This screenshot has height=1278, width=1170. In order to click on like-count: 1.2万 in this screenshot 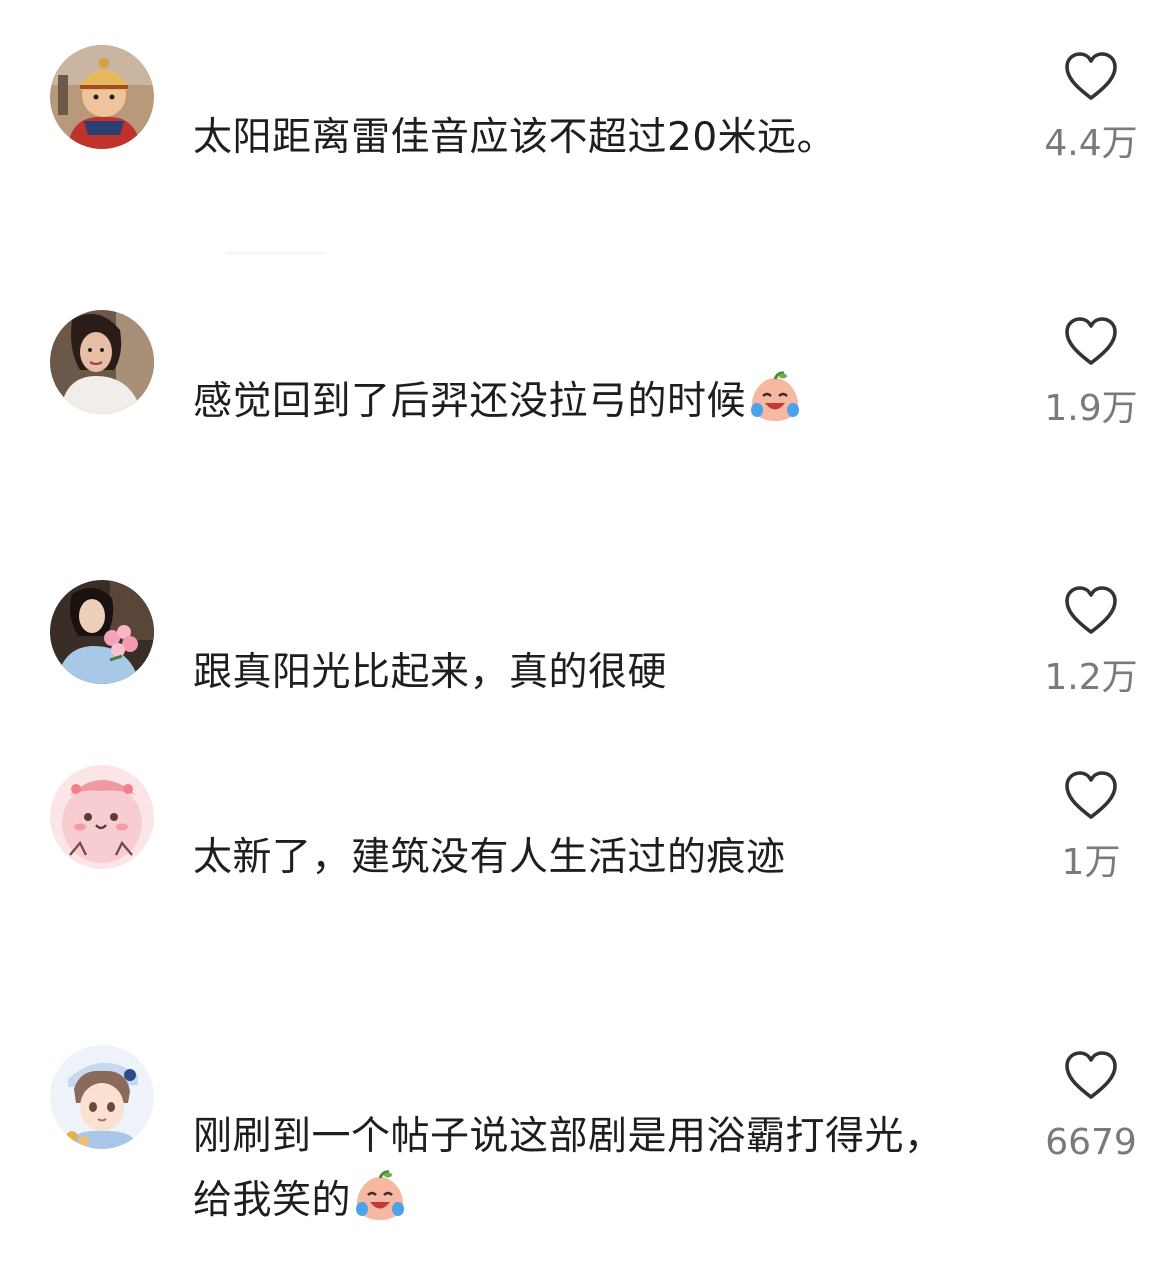, I will do `click(1091, 677)`.